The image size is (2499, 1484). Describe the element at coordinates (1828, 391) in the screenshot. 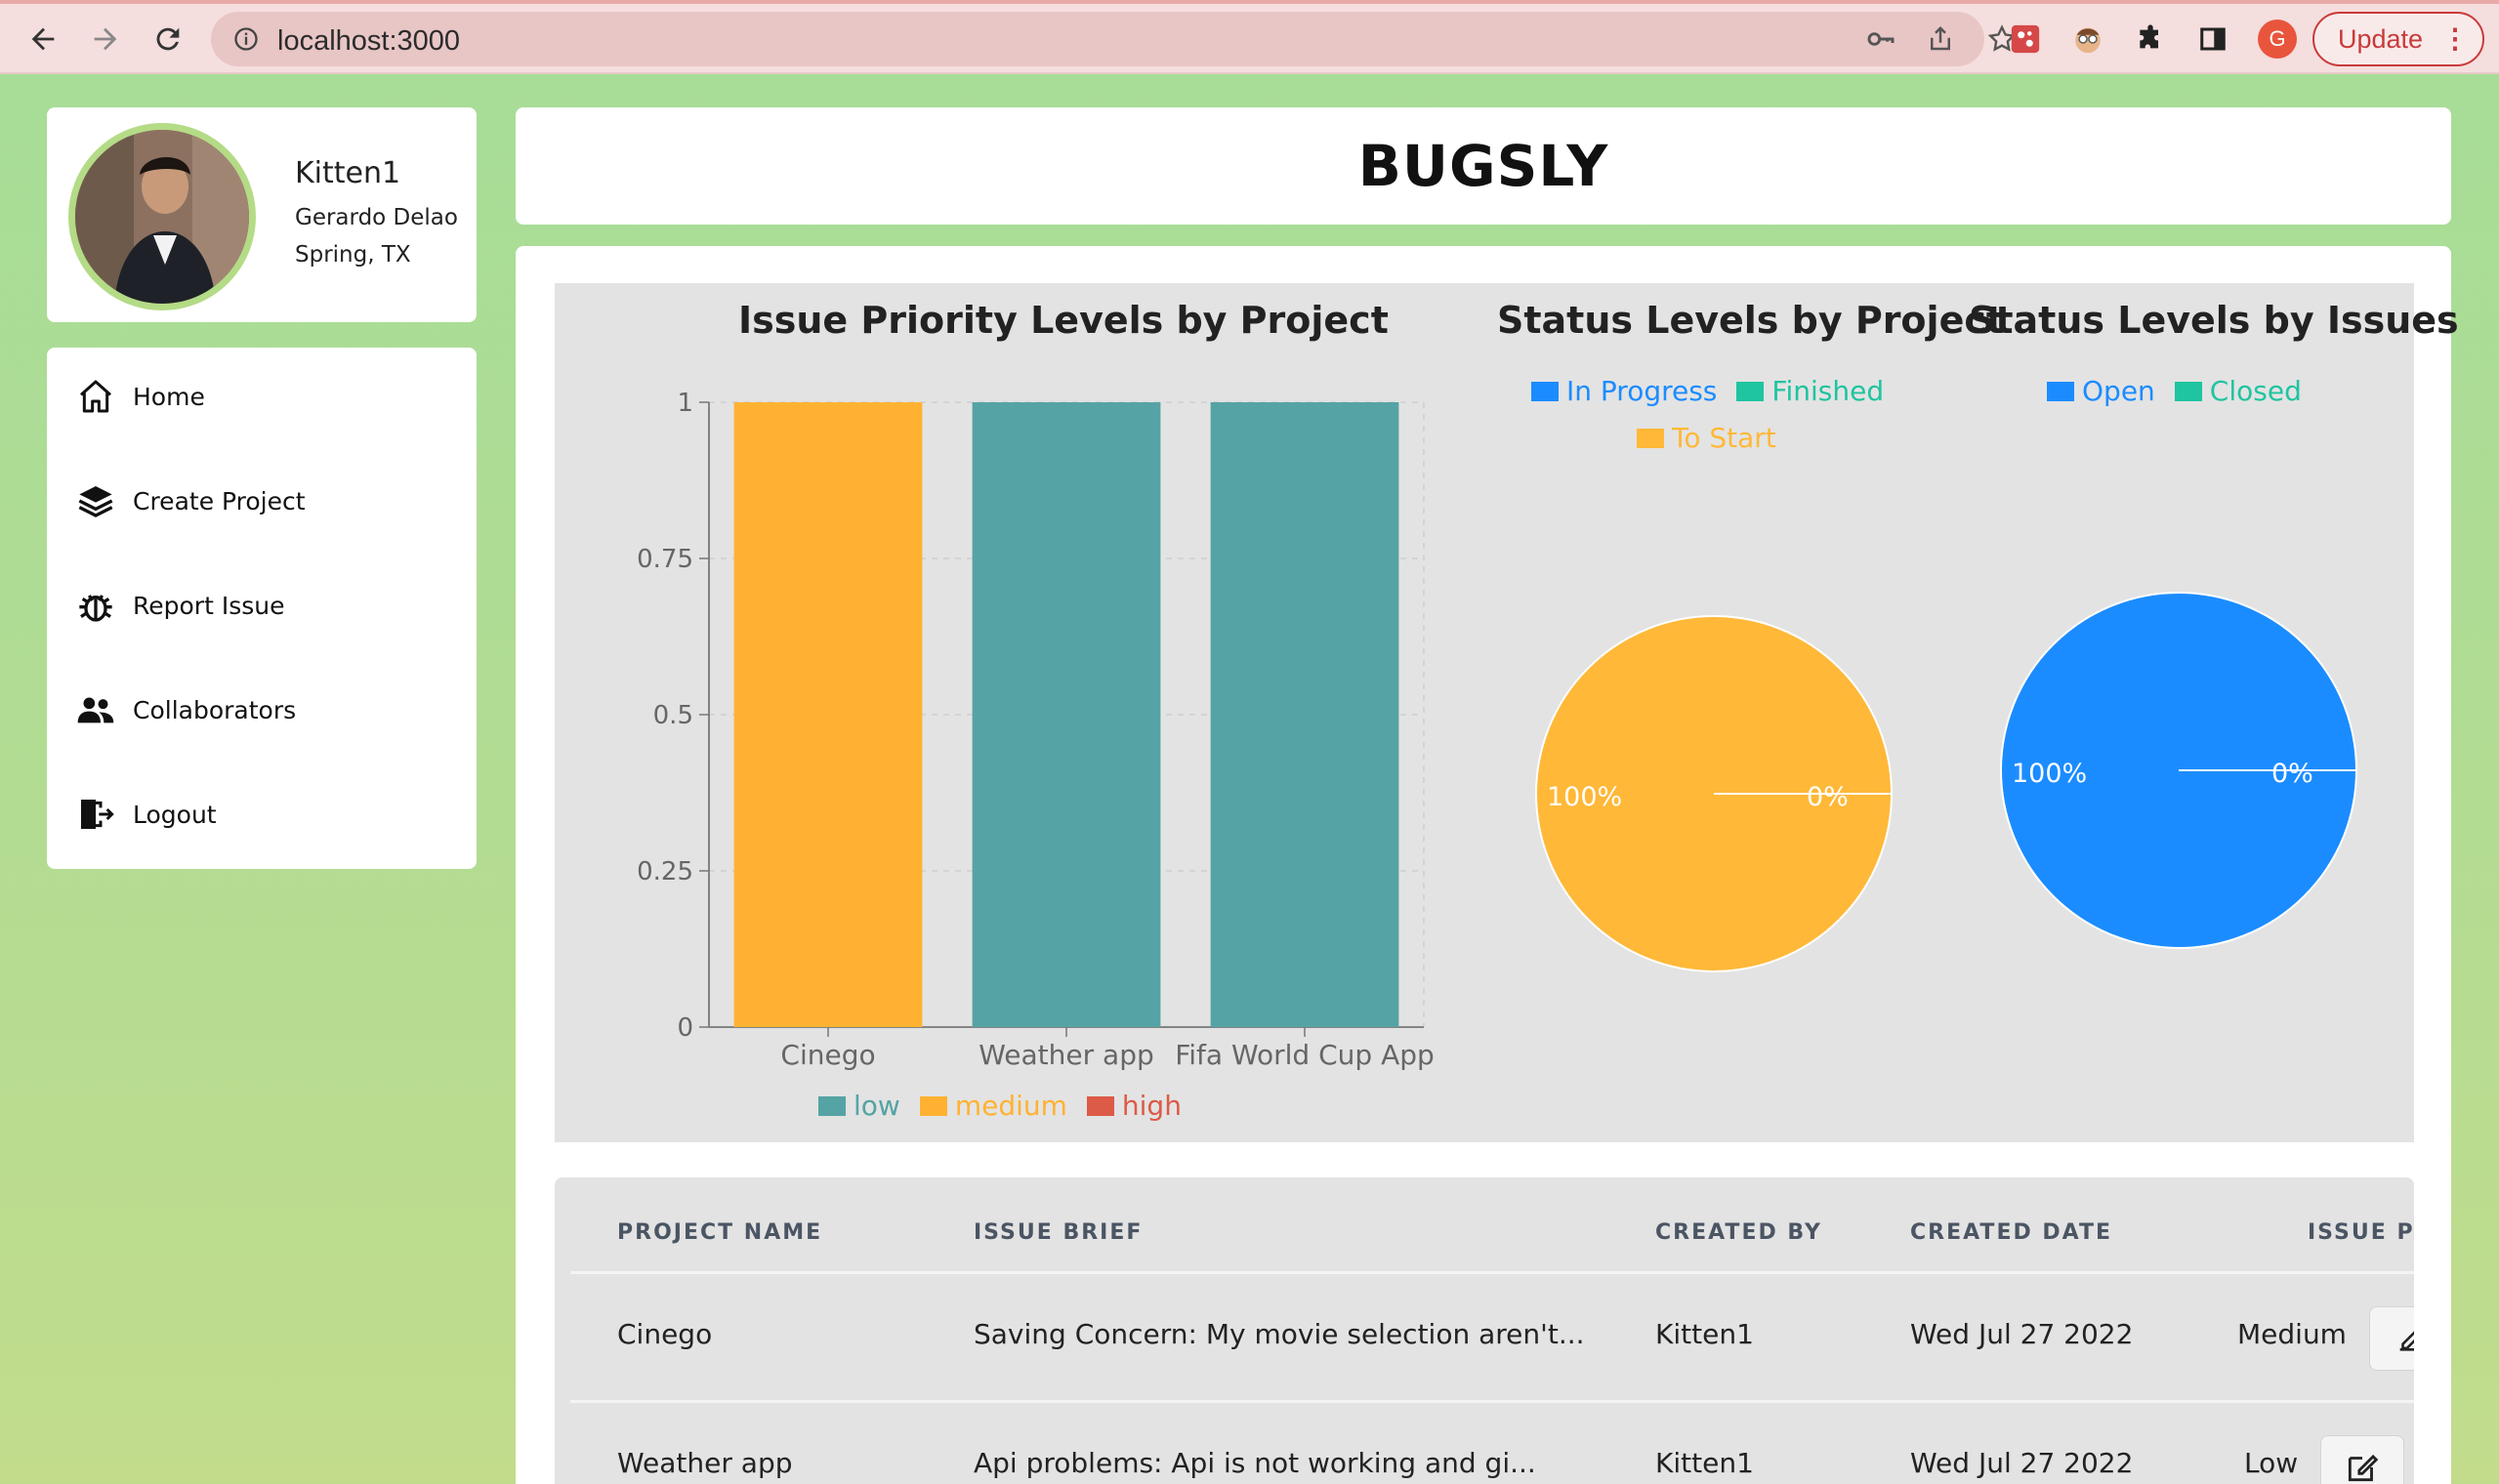

I see `legend-label-finished: Finished` at that location.